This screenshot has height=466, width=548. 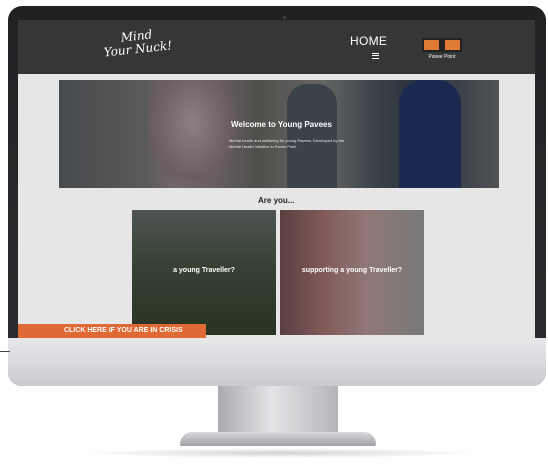 I want to click on edge-line, so click(x=5, y=351).